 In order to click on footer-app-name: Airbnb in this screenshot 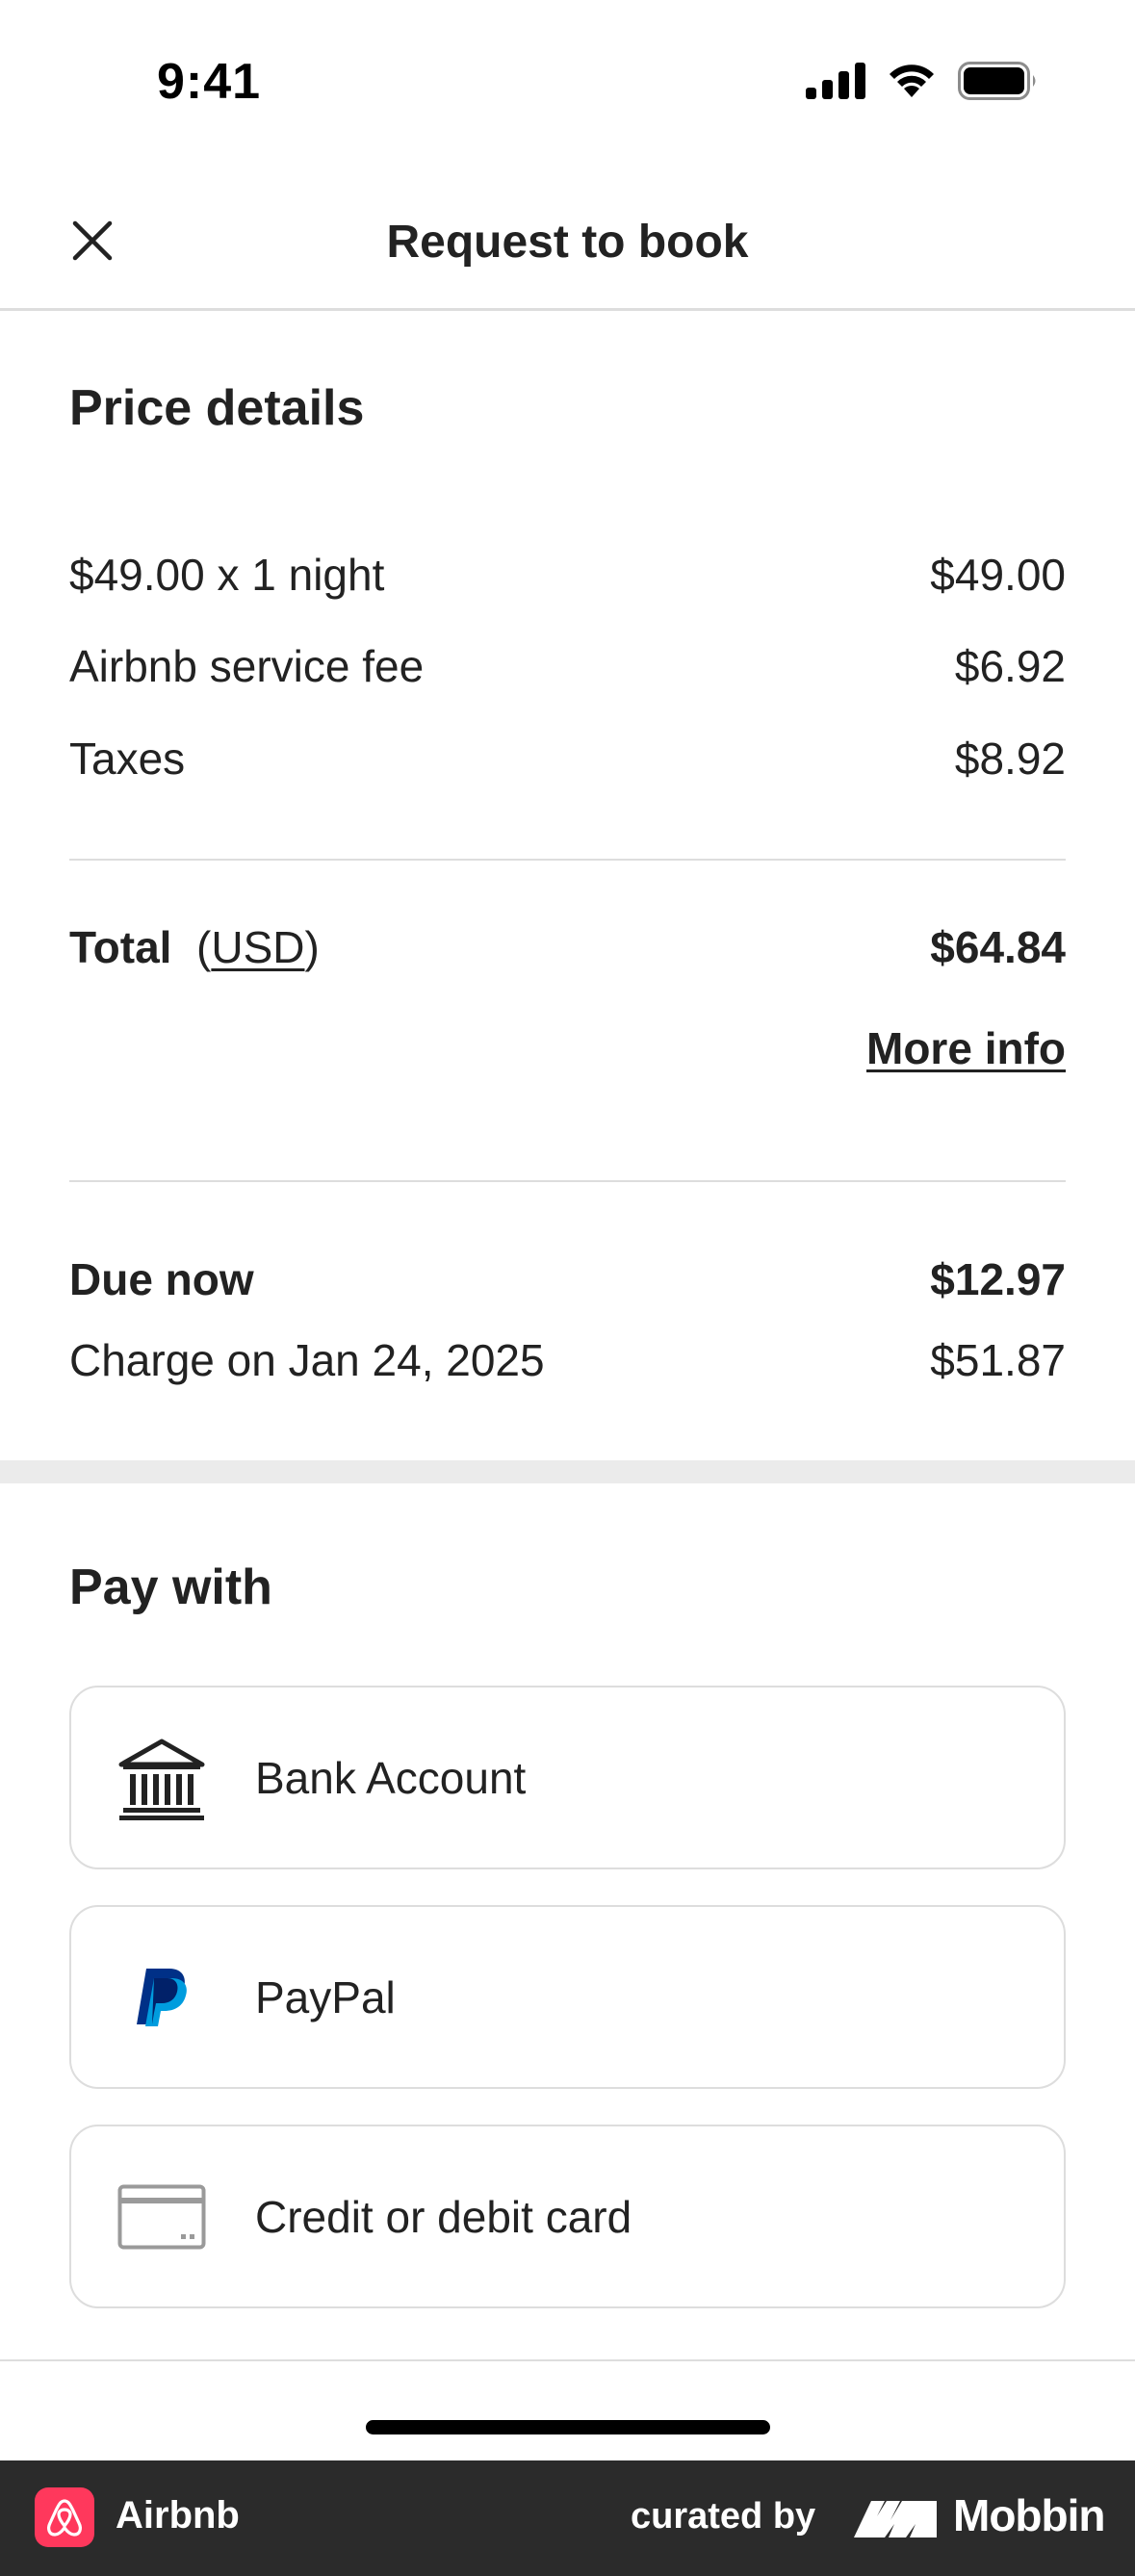, I will do `click(178, 2515)`.